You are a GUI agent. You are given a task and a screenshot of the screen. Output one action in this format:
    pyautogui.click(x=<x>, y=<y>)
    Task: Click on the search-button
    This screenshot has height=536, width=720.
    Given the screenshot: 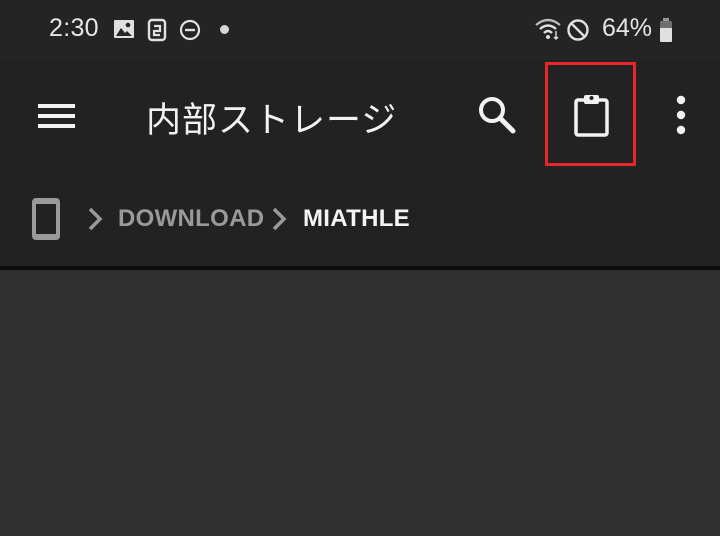 What is the action you would take?
    pyautogui.click(x=497, y=115)
    